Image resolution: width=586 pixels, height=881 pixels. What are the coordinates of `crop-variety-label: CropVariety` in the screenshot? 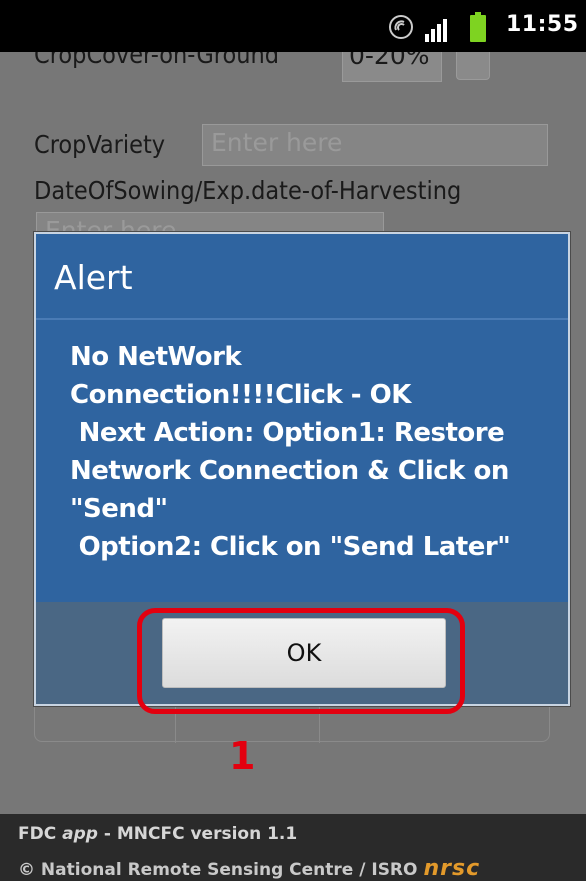 It's located at (100, 144).